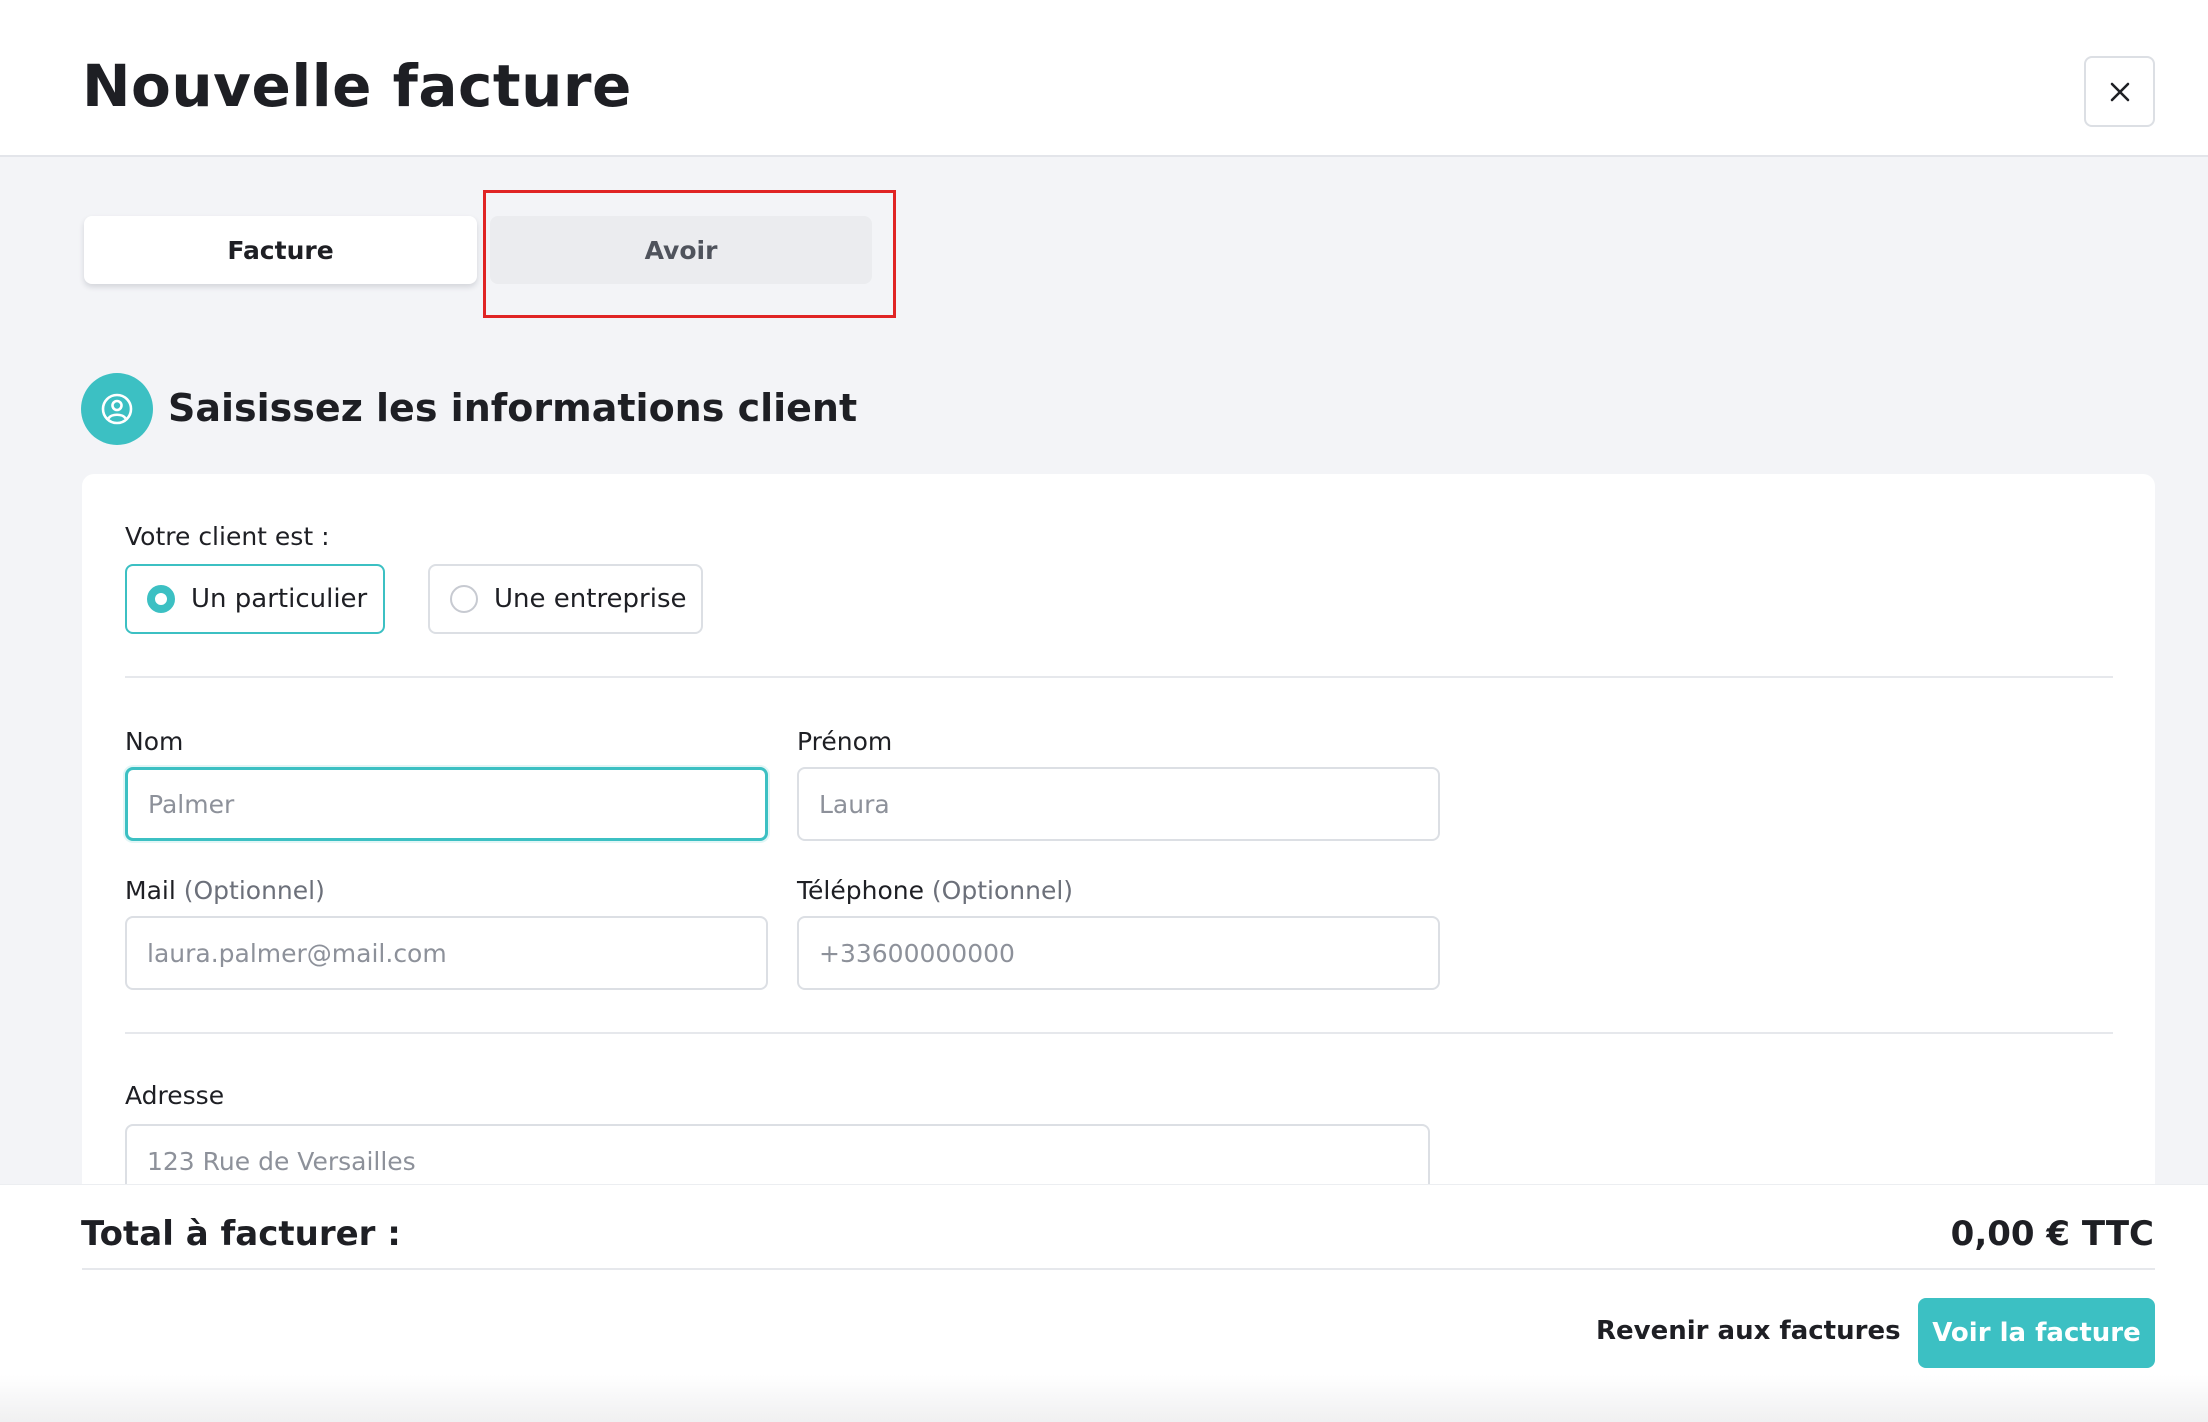 The height and width of the screenshot is (1422, 2208). Describe the element at coordinates (227, 536) in the screenshot. I see `client-type-label: Votre client est :` at that location.